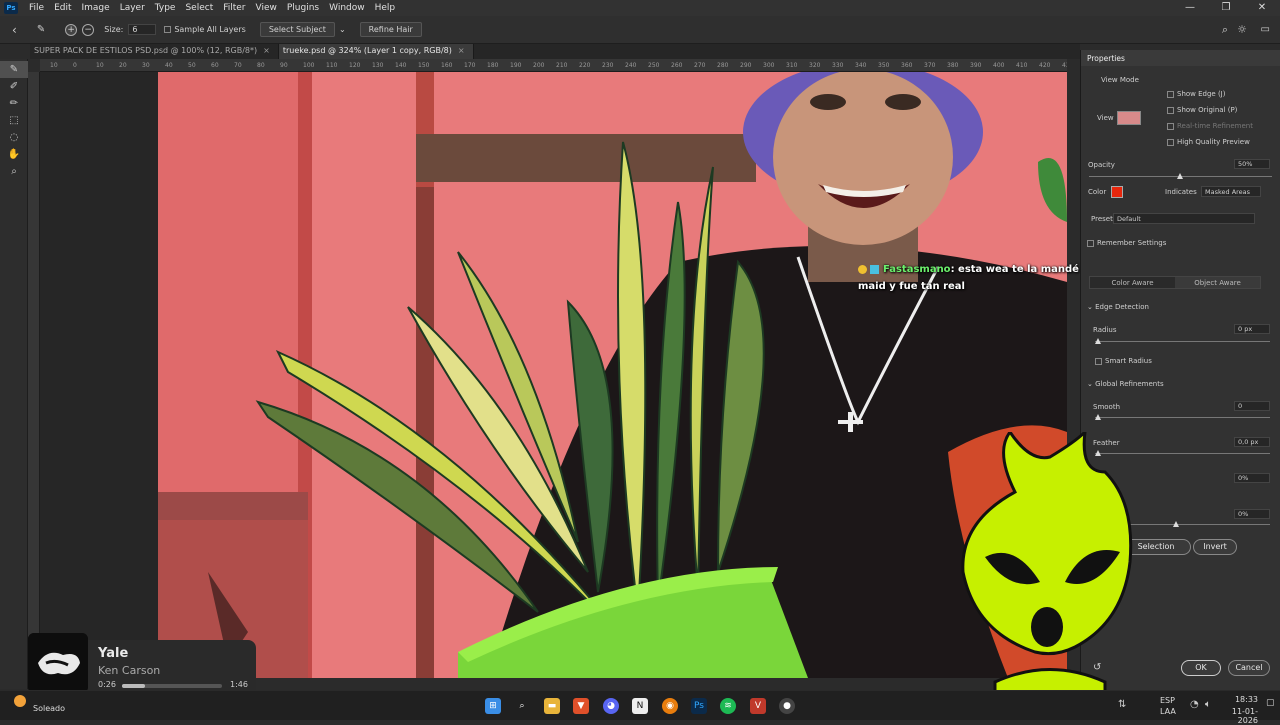 Image resolution: width=1280 pixels, height=725 pixels. What do you see at coordinates (1262, 8) in the screenshot?
I see `close-icon: ✕` at bounding box center [1262, 8].